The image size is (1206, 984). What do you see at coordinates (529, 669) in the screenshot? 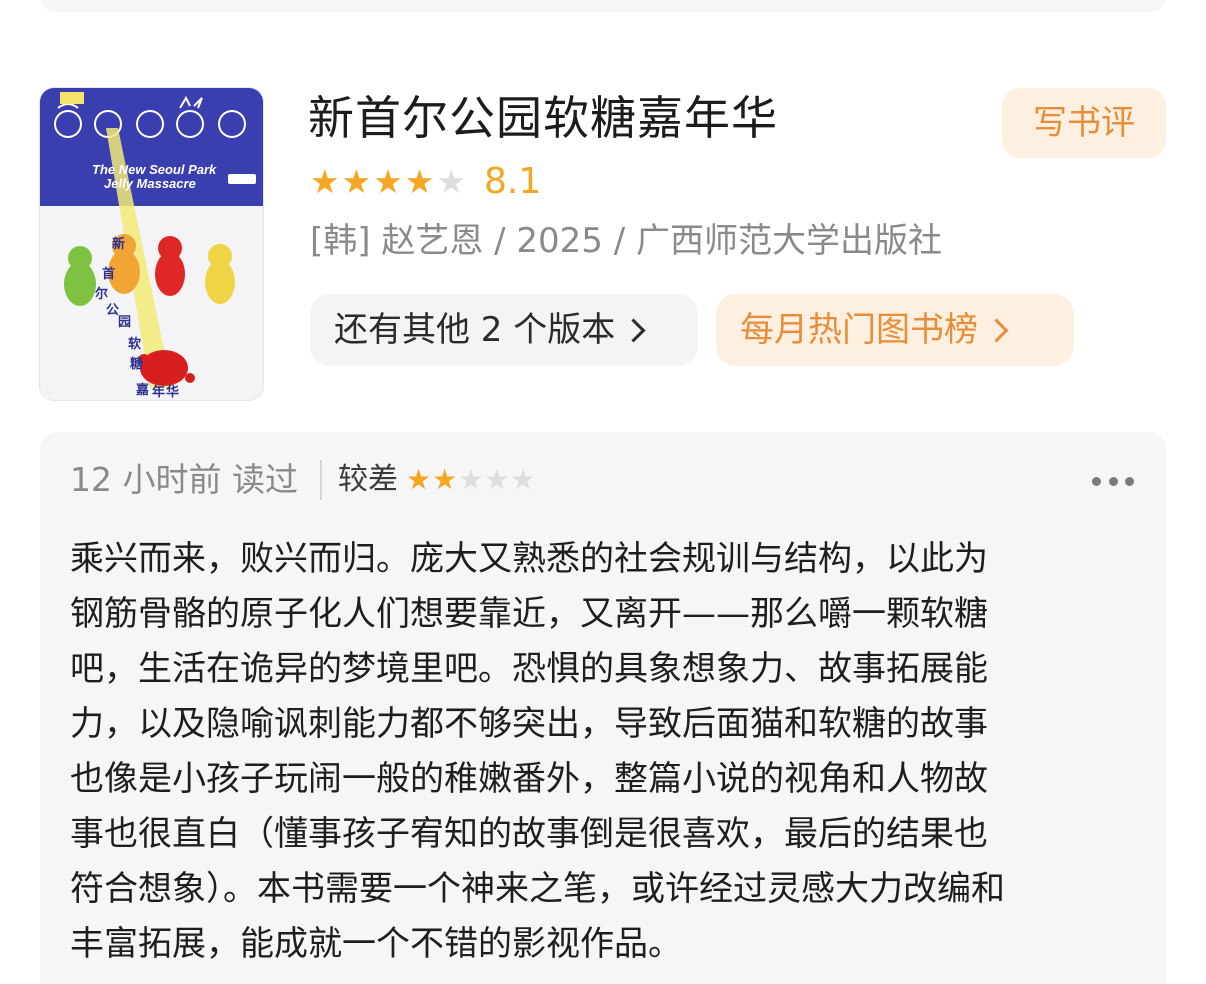
I see `review-text-line: 吧，生活在诡异的梦境里吧。恐惧的具象想象力、故事拓展能` at bounding box center [529, 669].